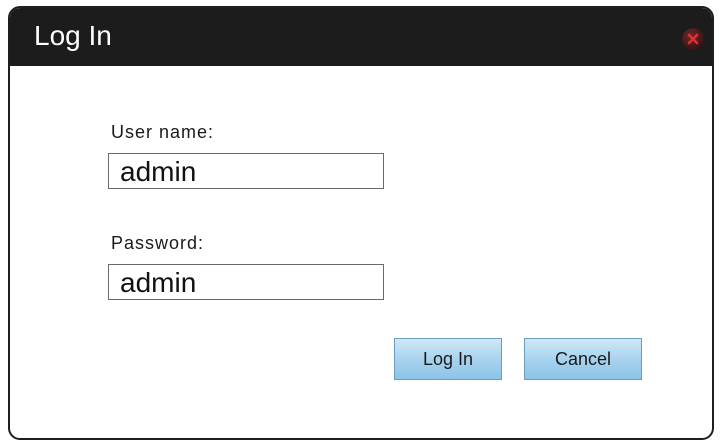  I want to click on close-button, so click(693, 39).